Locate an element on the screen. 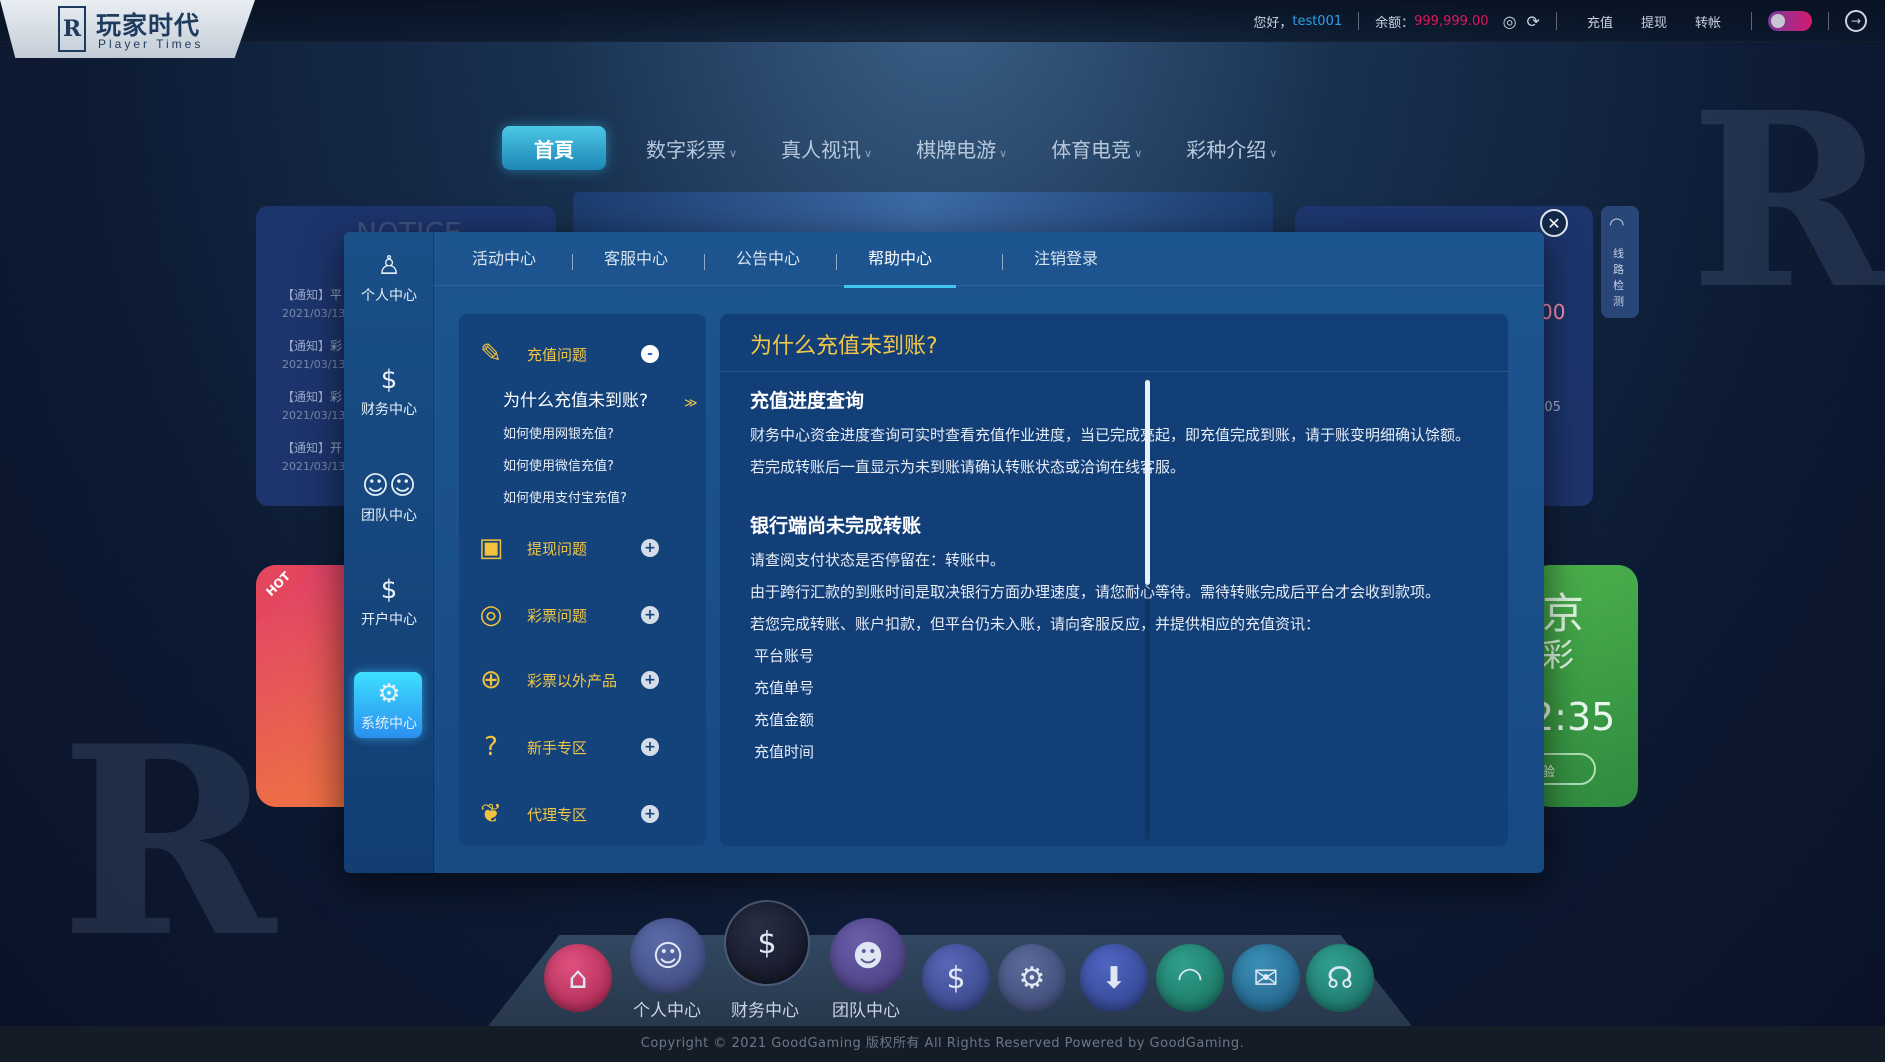 The width and height of the screenshot is (1885, 1062). home-dock-button: ⌂ is located at coordinates (578, 978).